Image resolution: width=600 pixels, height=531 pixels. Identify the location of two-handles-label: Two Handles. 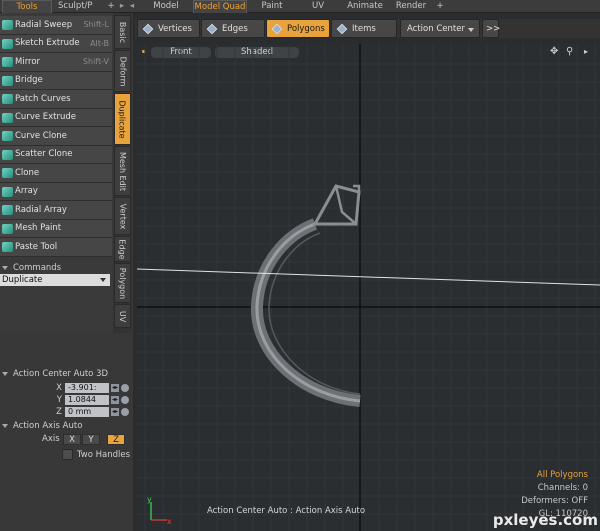
(104, 455).